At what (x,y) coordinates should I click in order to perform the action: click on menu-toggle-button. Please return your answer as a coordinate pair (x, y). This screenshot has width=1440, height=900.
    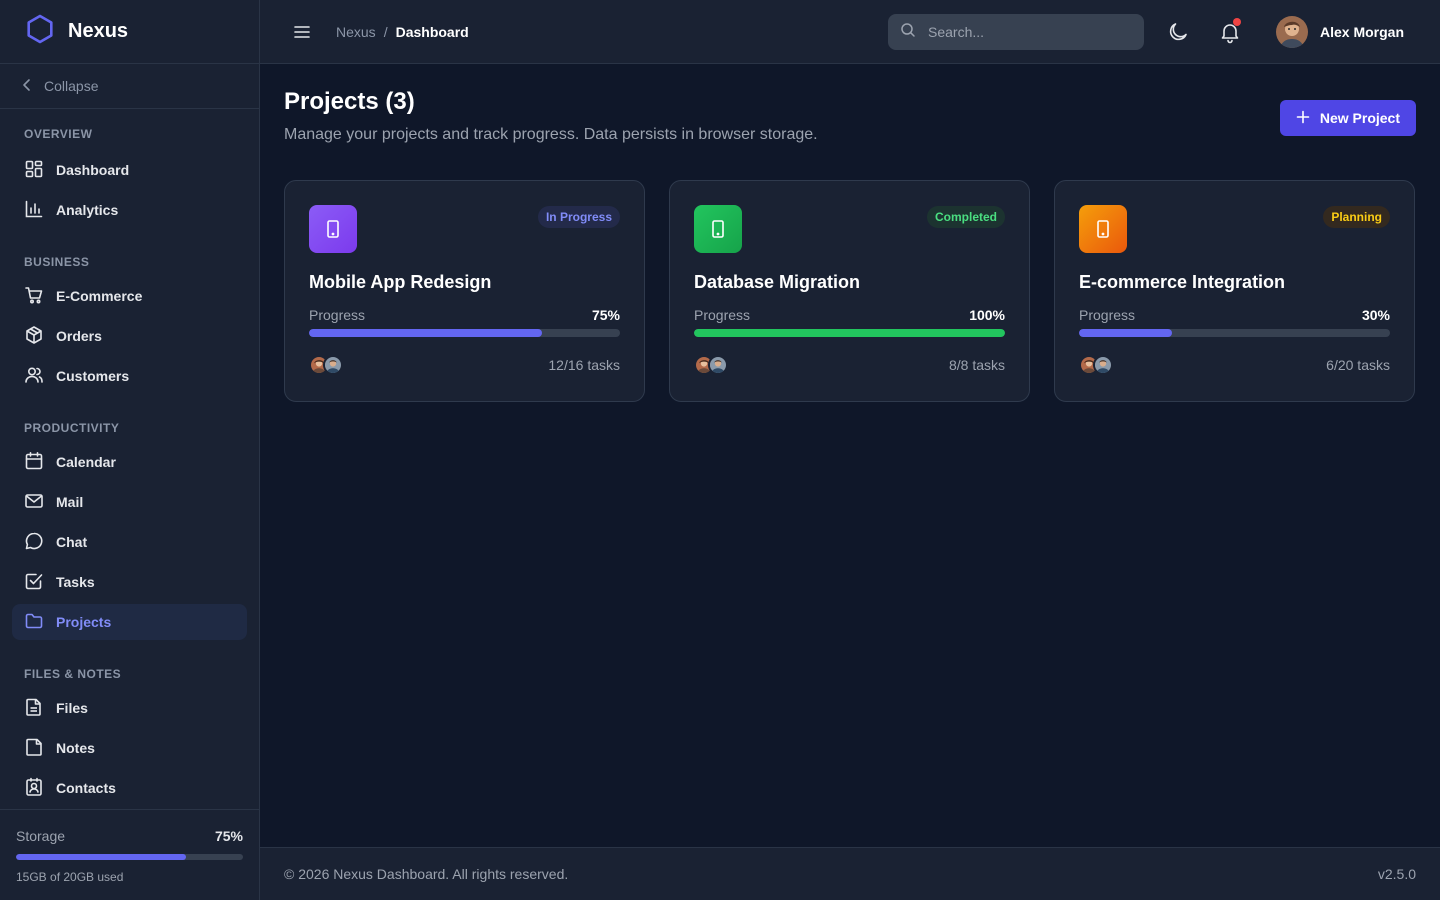
    Looking at the image, I should click on (302, 32).